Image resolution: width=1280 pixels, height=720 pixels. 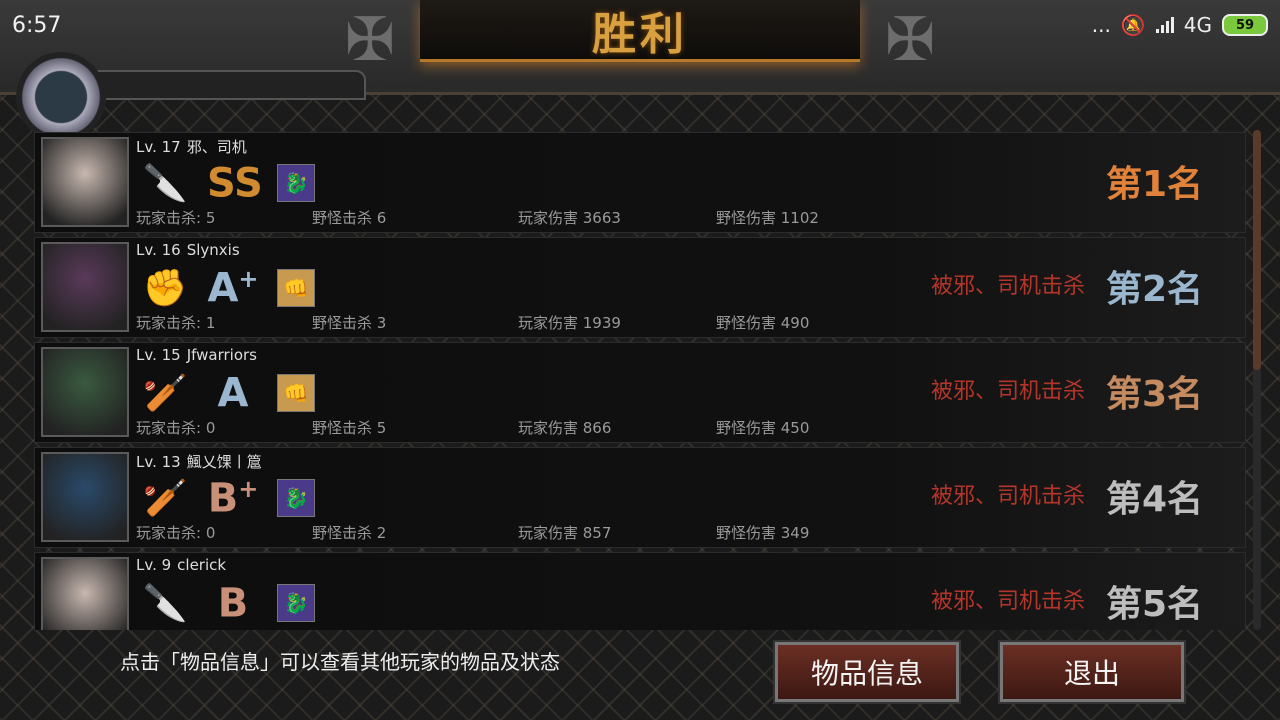 I want to click on player-name: Jfwarriors, so click(x=222, y=355).